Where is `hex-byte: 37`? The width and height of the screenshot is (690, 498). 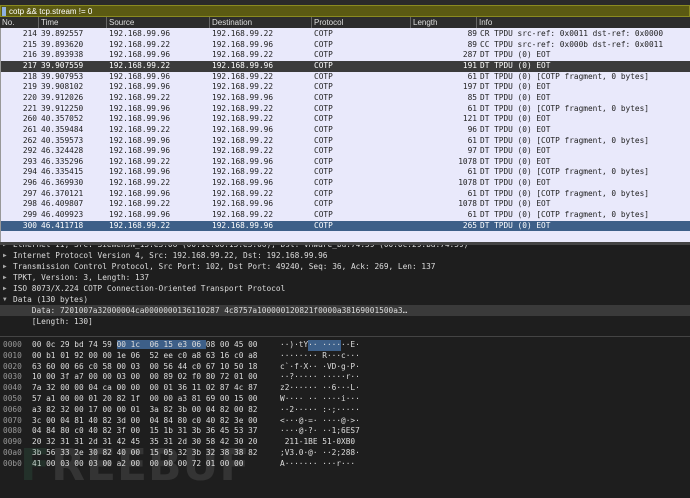 hex-byte: 37 is located at coordinates (252, 430).